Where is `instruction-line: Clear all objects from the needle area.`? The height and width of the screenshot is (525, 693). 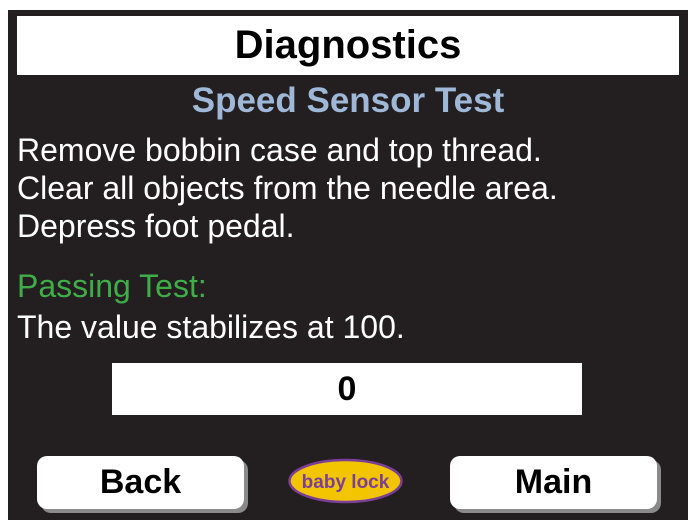
instruction-line: Clear all objects from the needle area. is located at coordinates (287, 188).